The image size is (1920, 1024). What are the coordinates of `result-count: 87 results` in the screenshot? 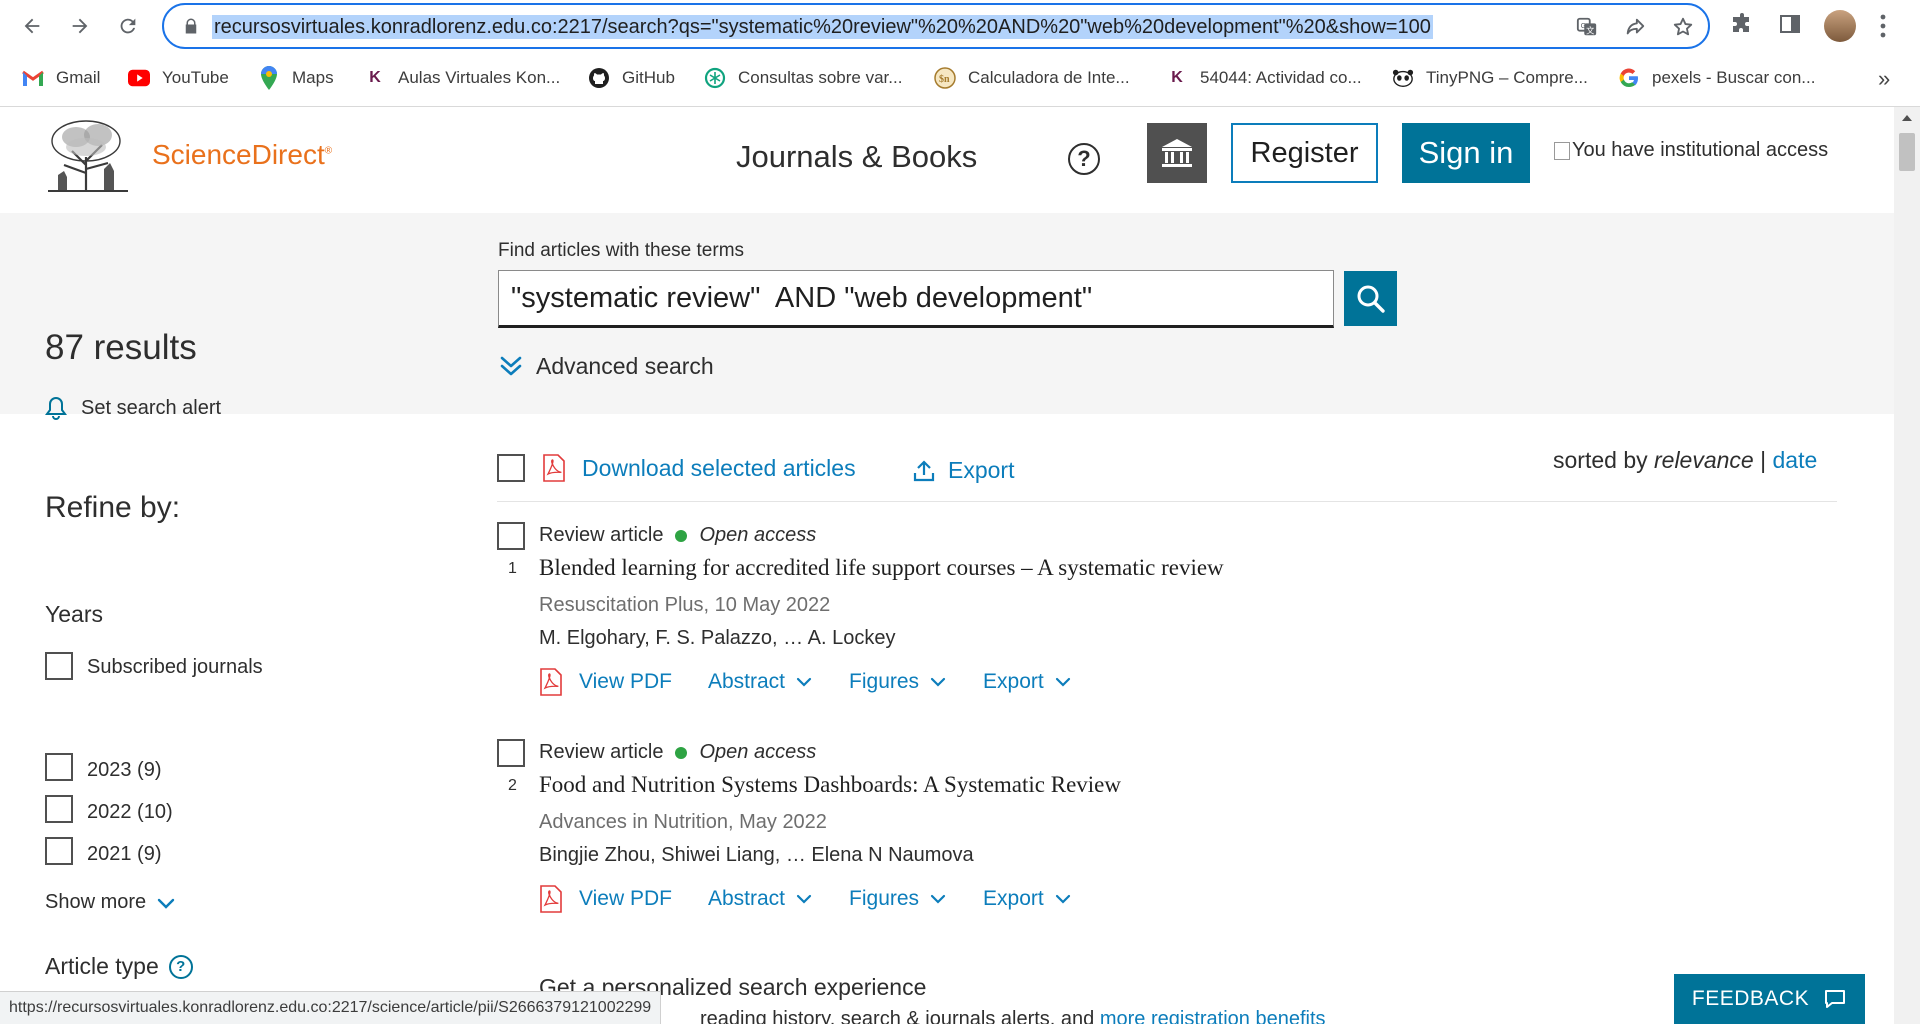 It's located at (121, 347).